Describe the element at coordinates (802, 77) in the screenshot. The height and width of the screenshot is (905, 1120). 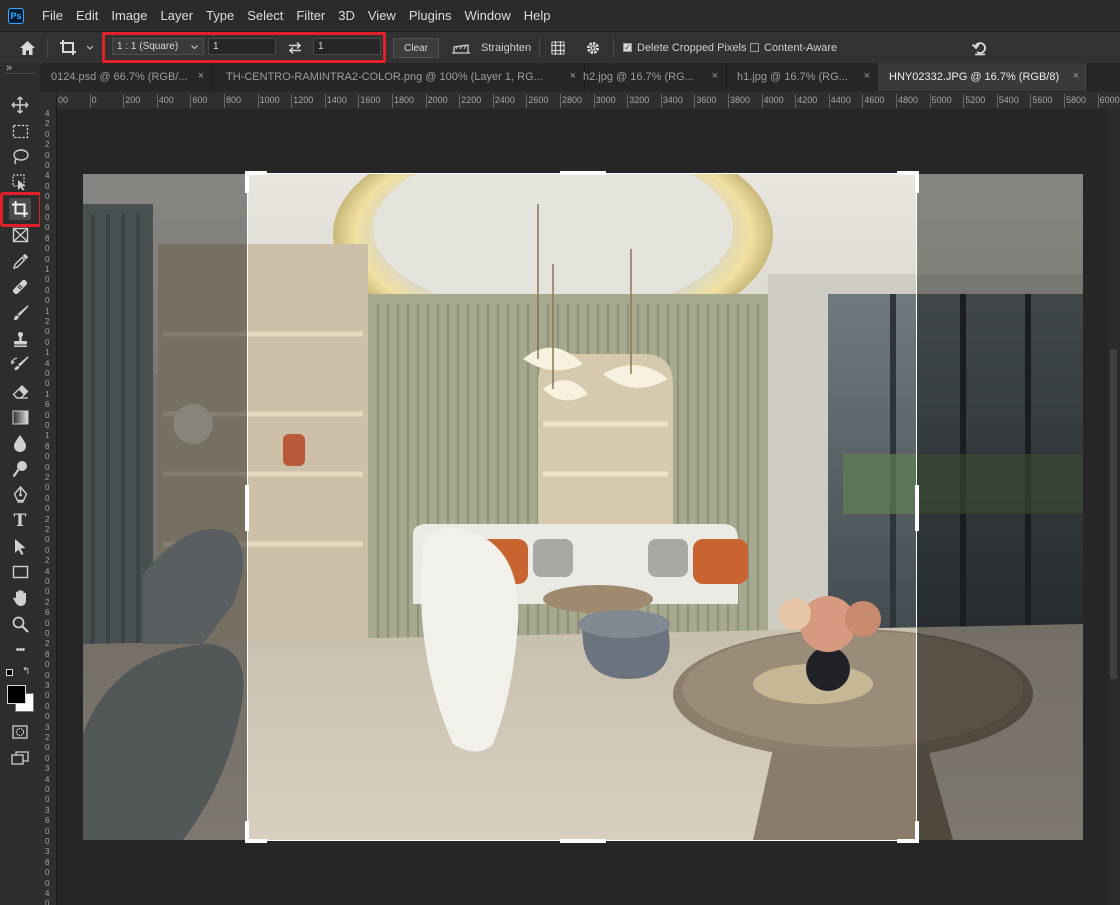
I see `tab-h1-jpg: h1.jpg @ 16.7% (RG... ×` at that location.